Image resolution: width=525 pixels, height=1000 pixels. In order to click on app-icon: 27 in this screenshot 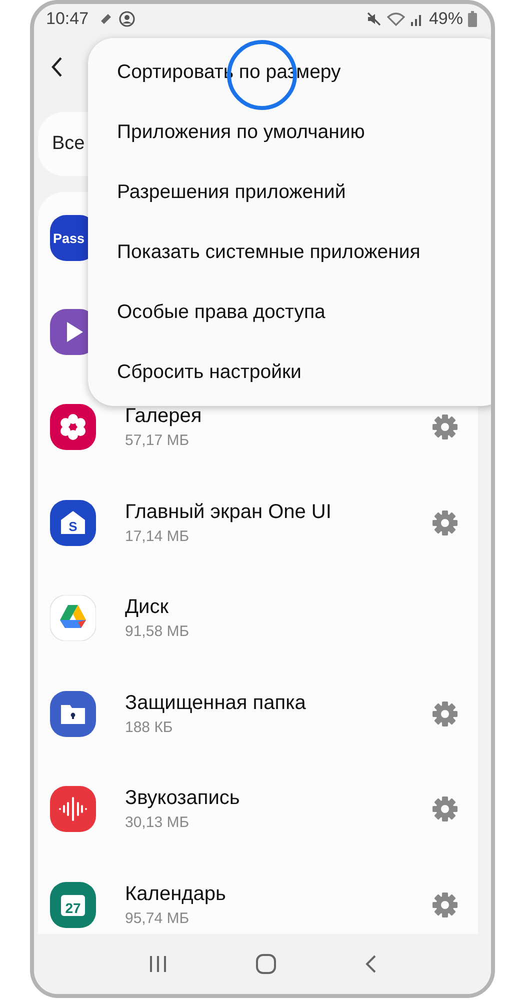, I will do `click(73, 905)`.